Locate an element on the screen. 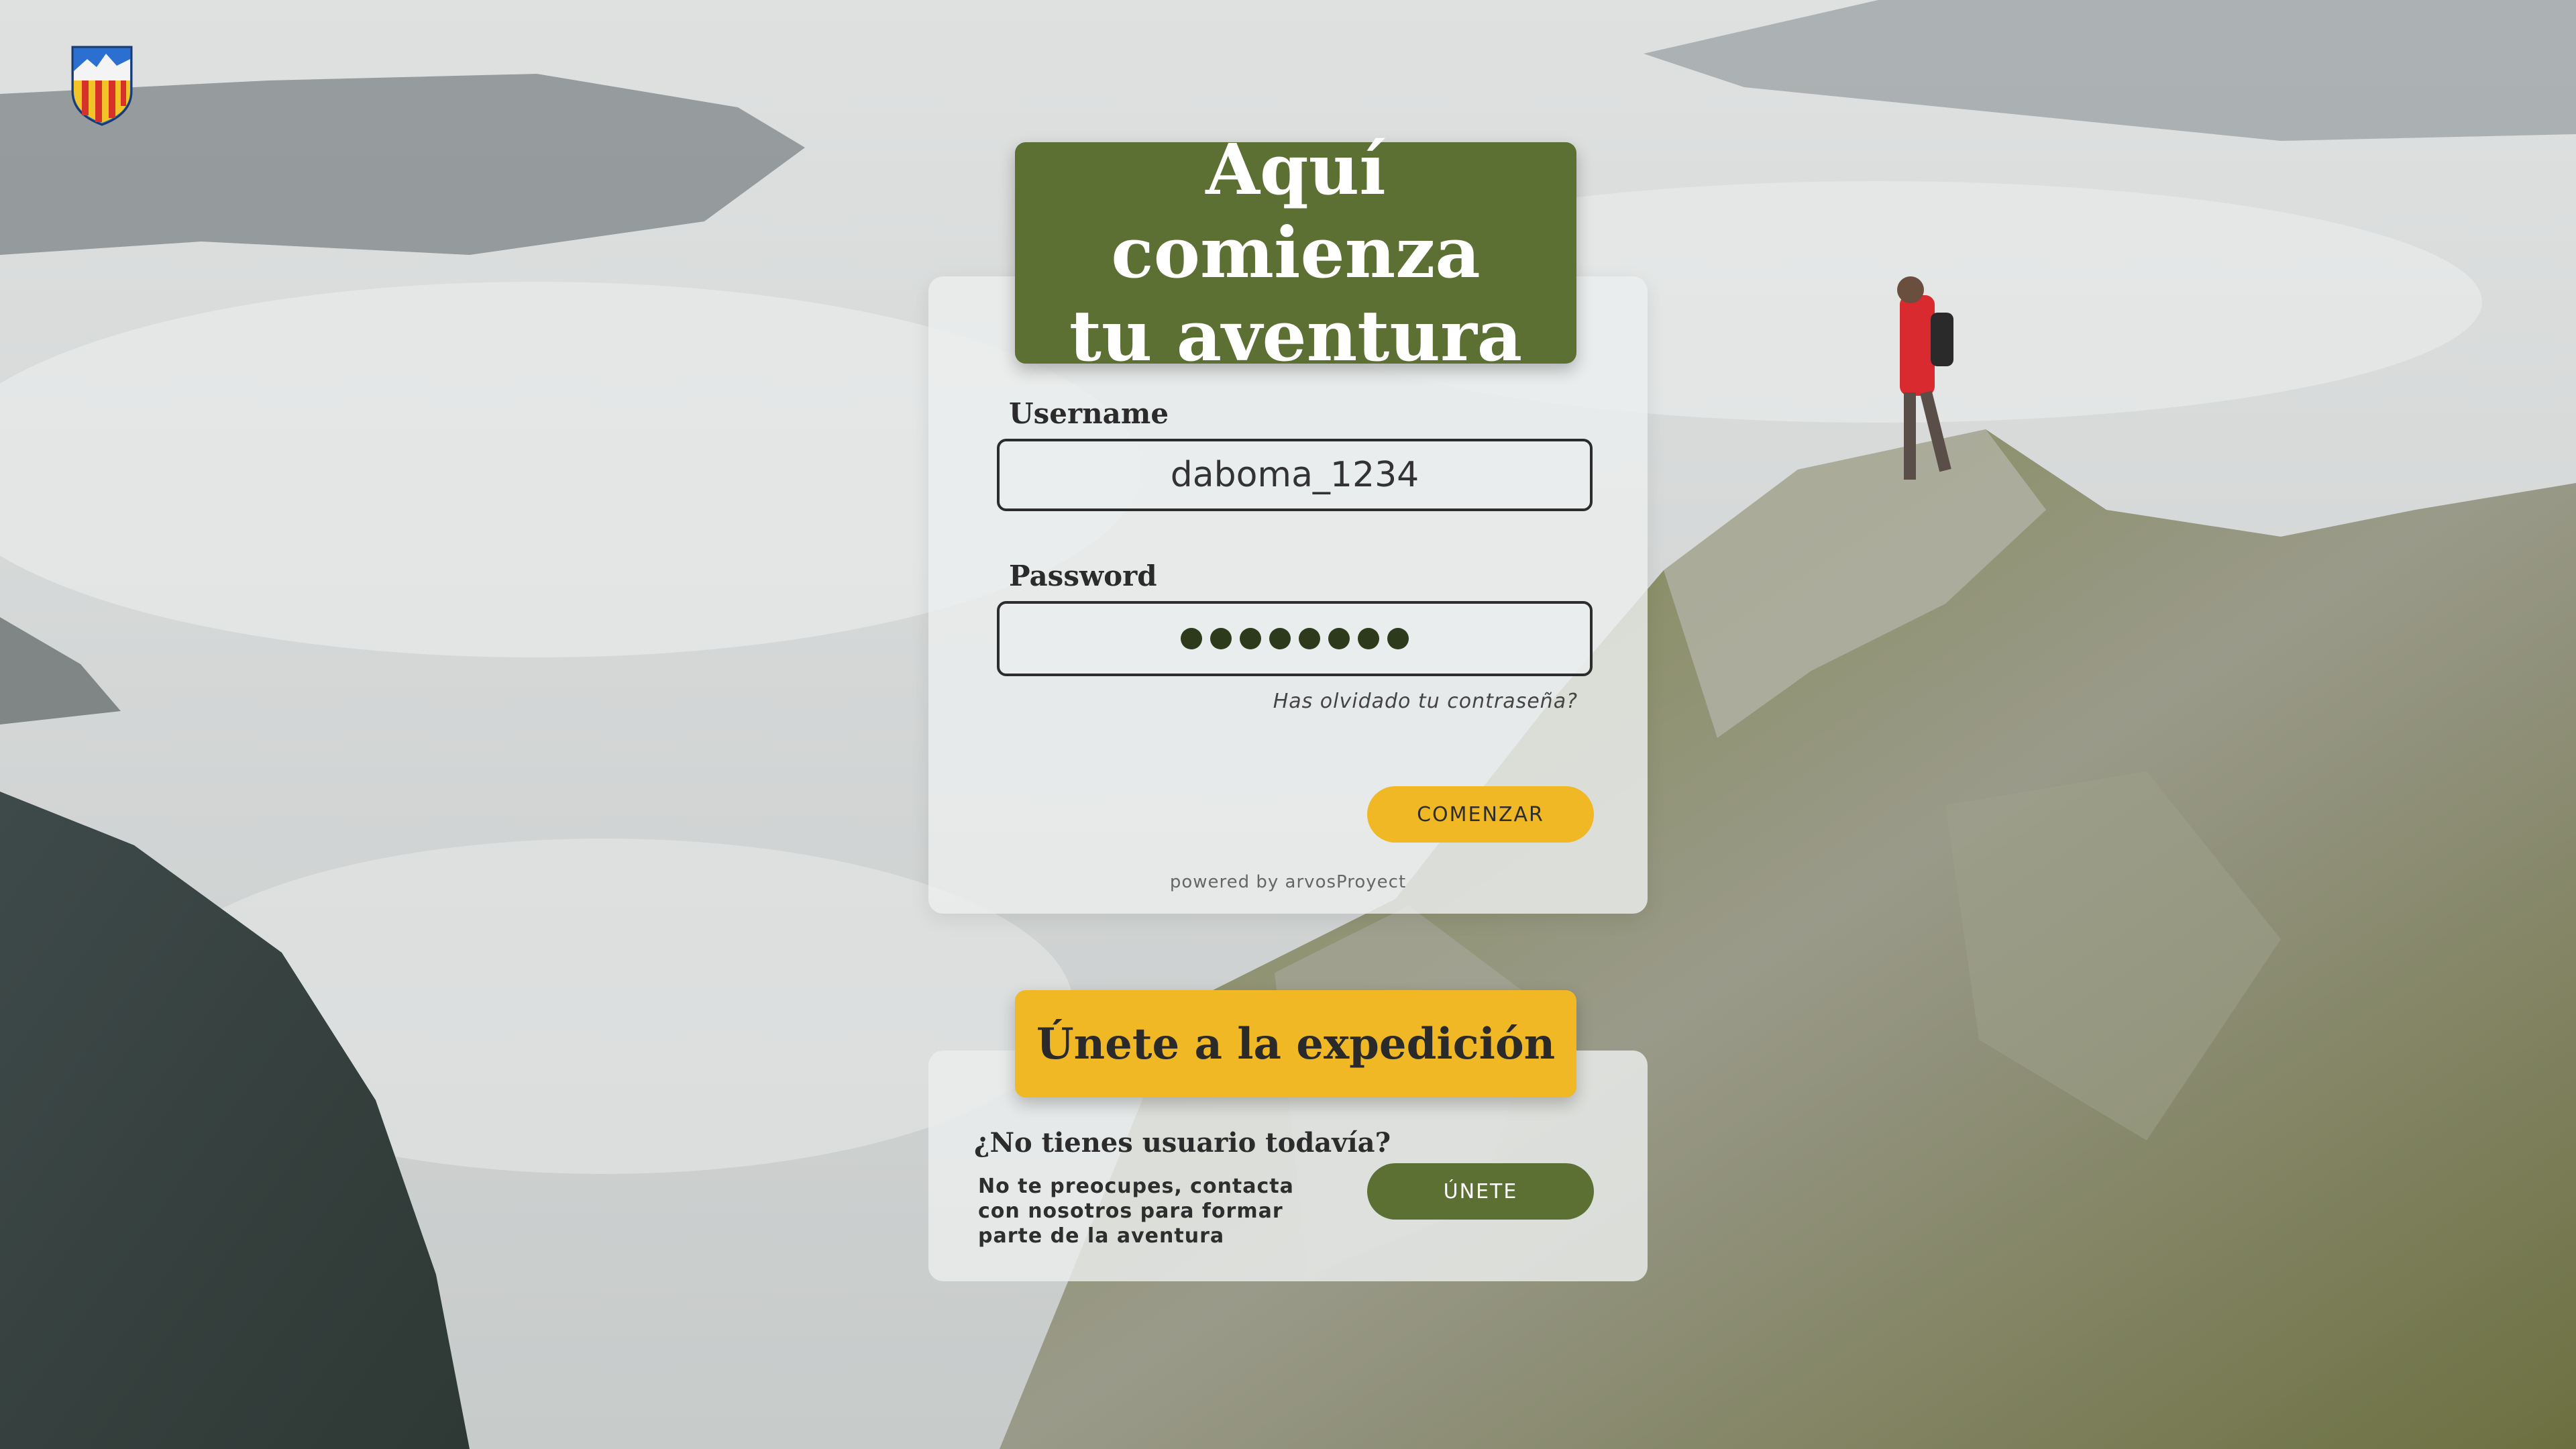  signup-title-banner: Únete a la expedición is located at coordinates (1295, 1043).